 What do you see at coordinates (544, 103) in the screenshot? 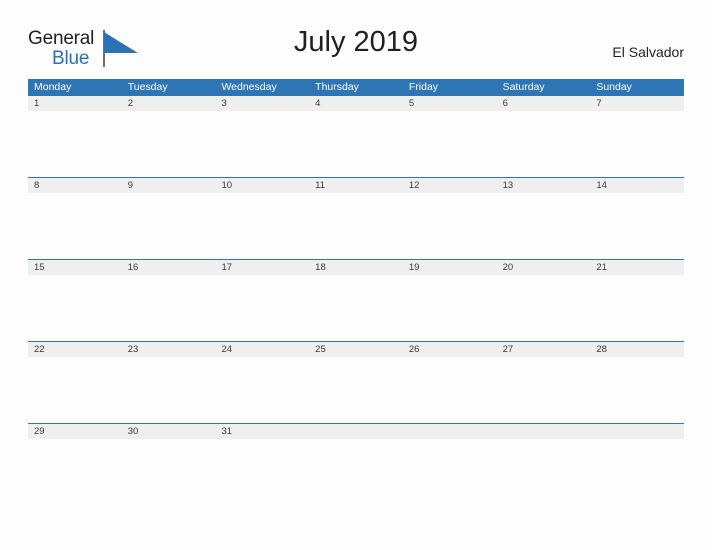
I see `day-cell: 6` at bounding box center [544, 103].